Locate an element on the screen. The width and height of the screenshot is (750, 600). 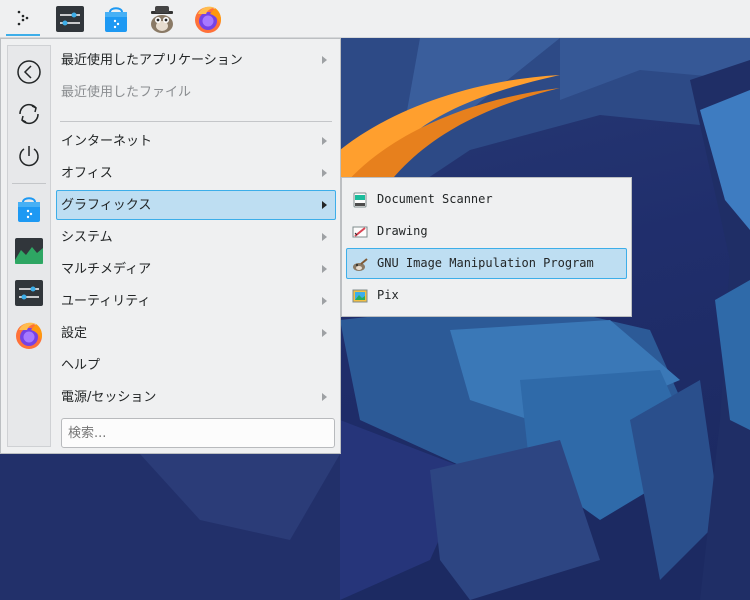
firefox-launcher is located at coordinates (208, 19).